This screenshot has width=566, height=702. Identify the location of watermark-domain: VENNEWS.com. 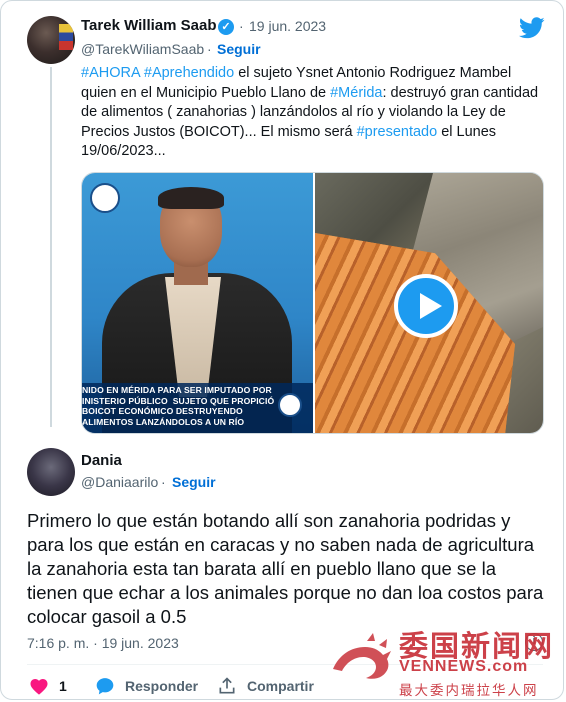
(464, 666).